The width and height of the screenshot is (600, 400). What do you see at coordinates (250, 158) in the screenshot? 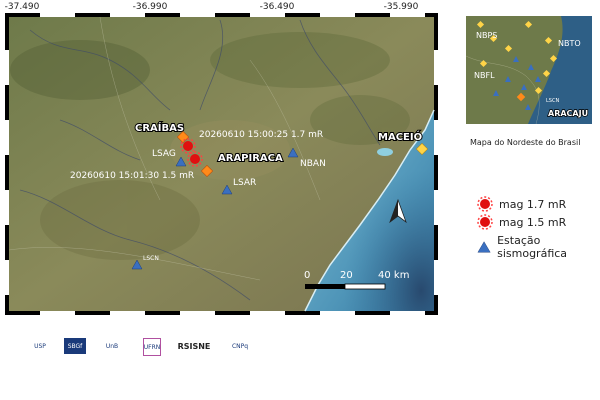
I see `place-label-arapiraca: ARAPIRACA` at bounding box center [250, 158].